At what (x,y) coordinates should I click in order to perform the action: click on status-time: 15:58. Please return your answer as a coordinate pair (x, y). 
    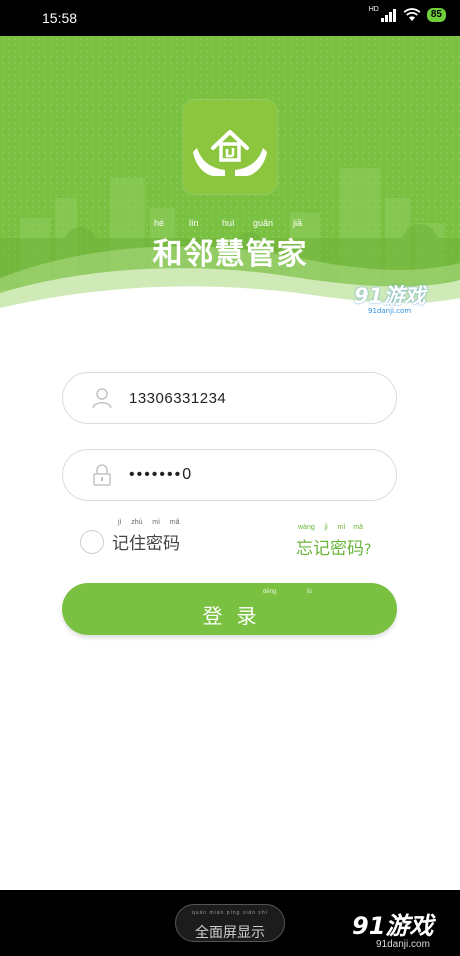
    Looking at the image, I should click on (60, 18).